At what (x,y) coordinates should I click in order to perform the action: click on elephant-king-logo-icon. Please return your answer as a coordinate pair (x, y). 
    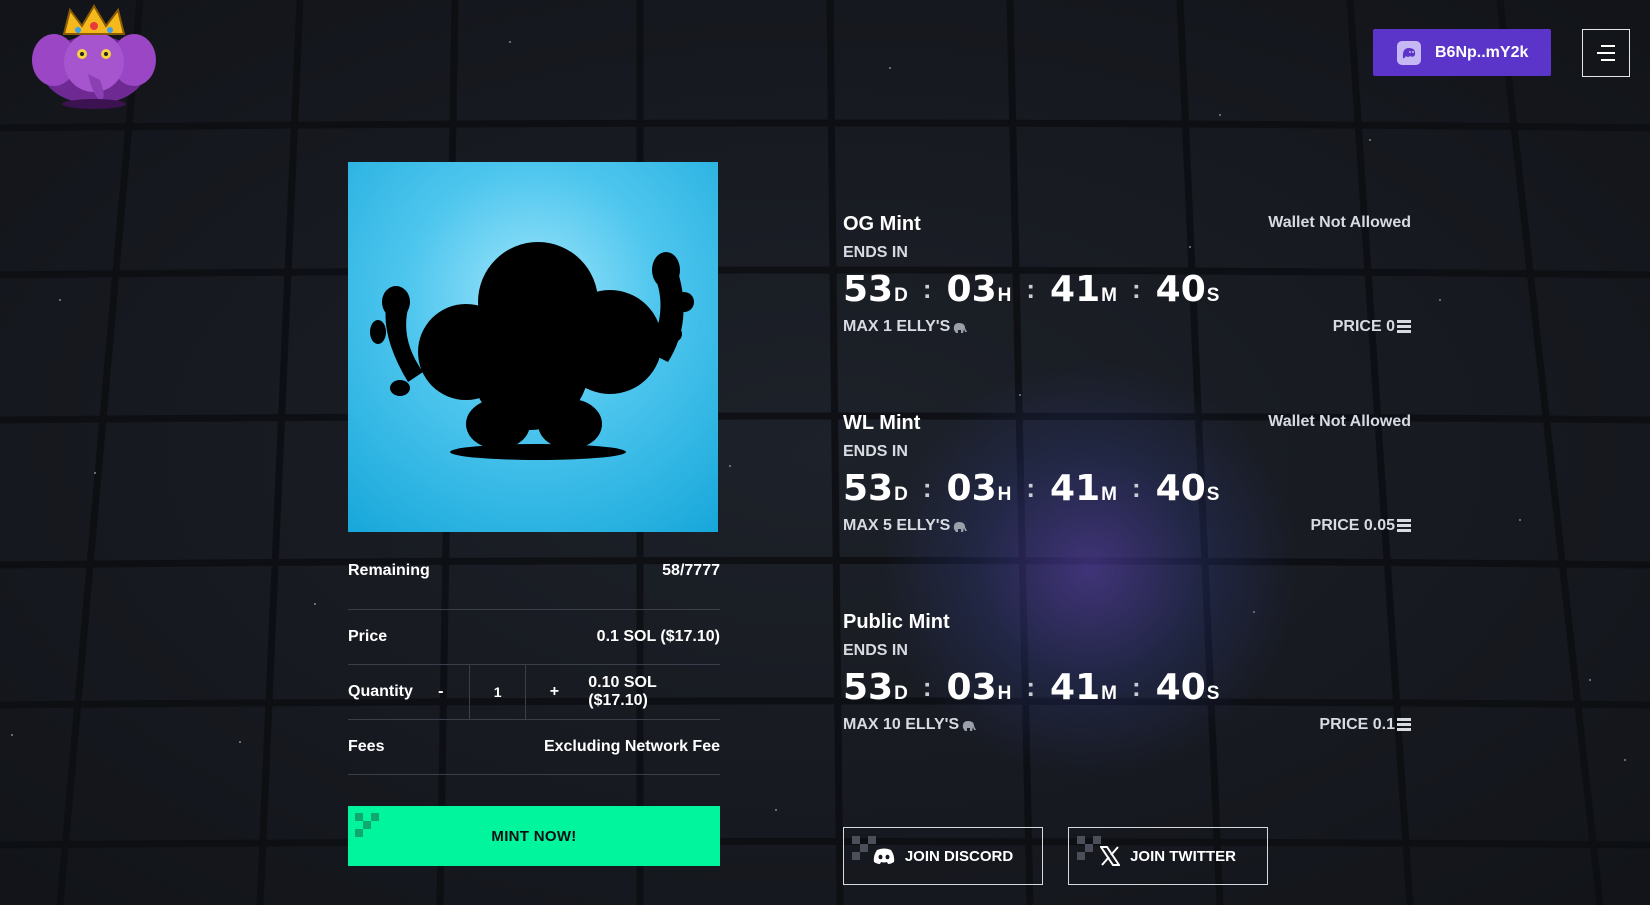
    Looking at the image, I should click on (94, 56).